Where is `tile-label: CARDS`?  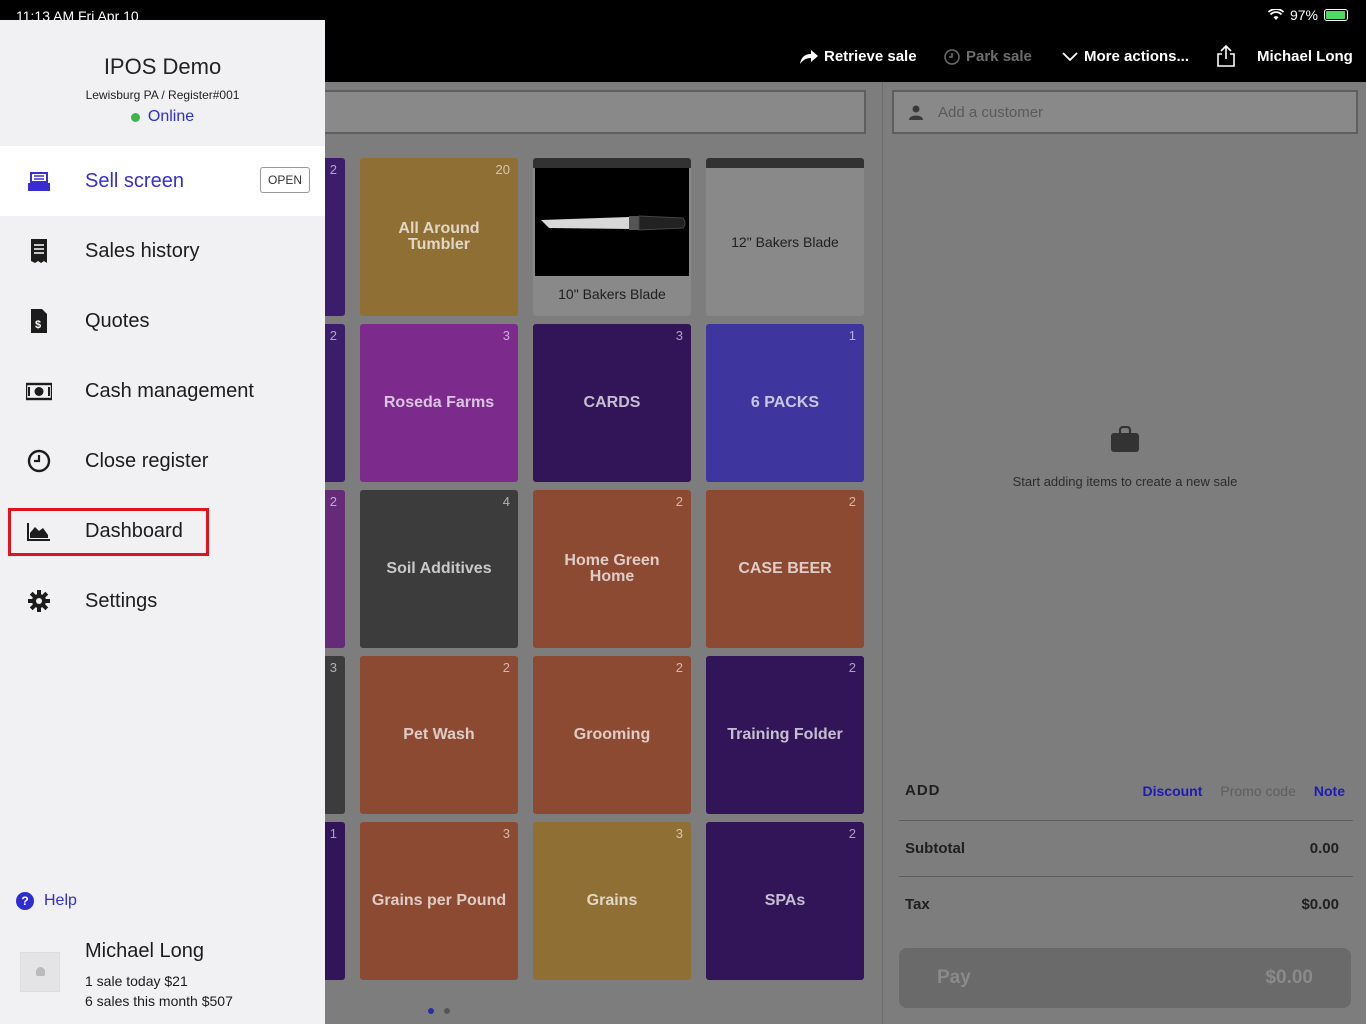
tile-label: CARDS is located at coordinates (612, 402).